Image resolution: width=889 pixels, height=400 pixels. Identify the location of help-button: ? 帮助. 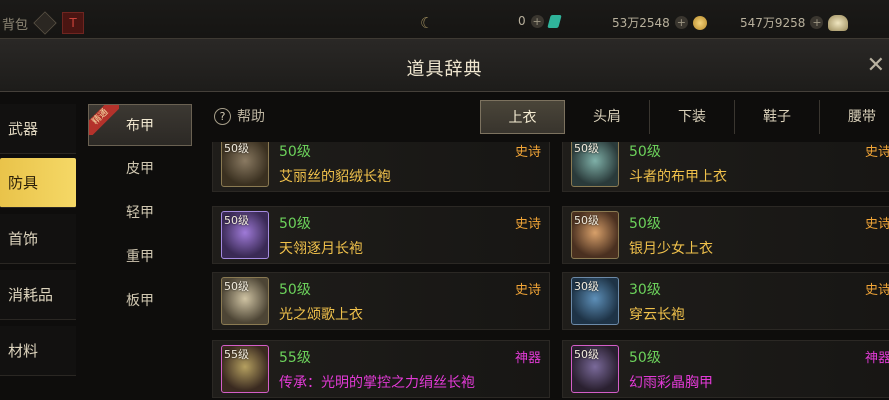
(239, 116).